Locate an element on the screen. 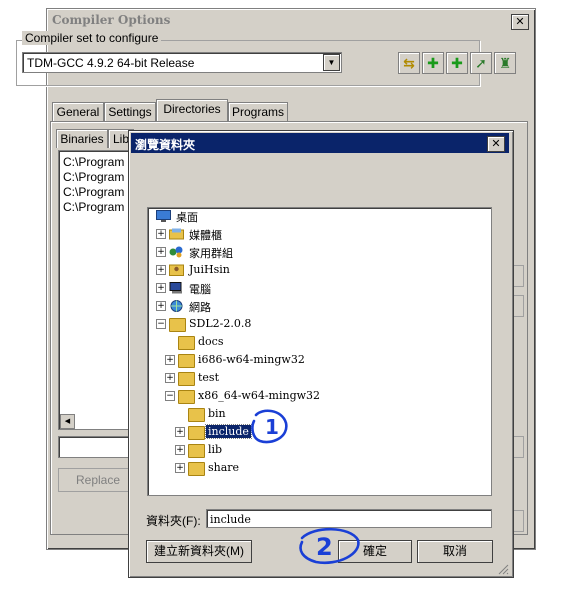 Image resolution: width=575 pixels, height=600 pixels. tree-item-label: 媒體櫃 is located at coordinates (205, 235).